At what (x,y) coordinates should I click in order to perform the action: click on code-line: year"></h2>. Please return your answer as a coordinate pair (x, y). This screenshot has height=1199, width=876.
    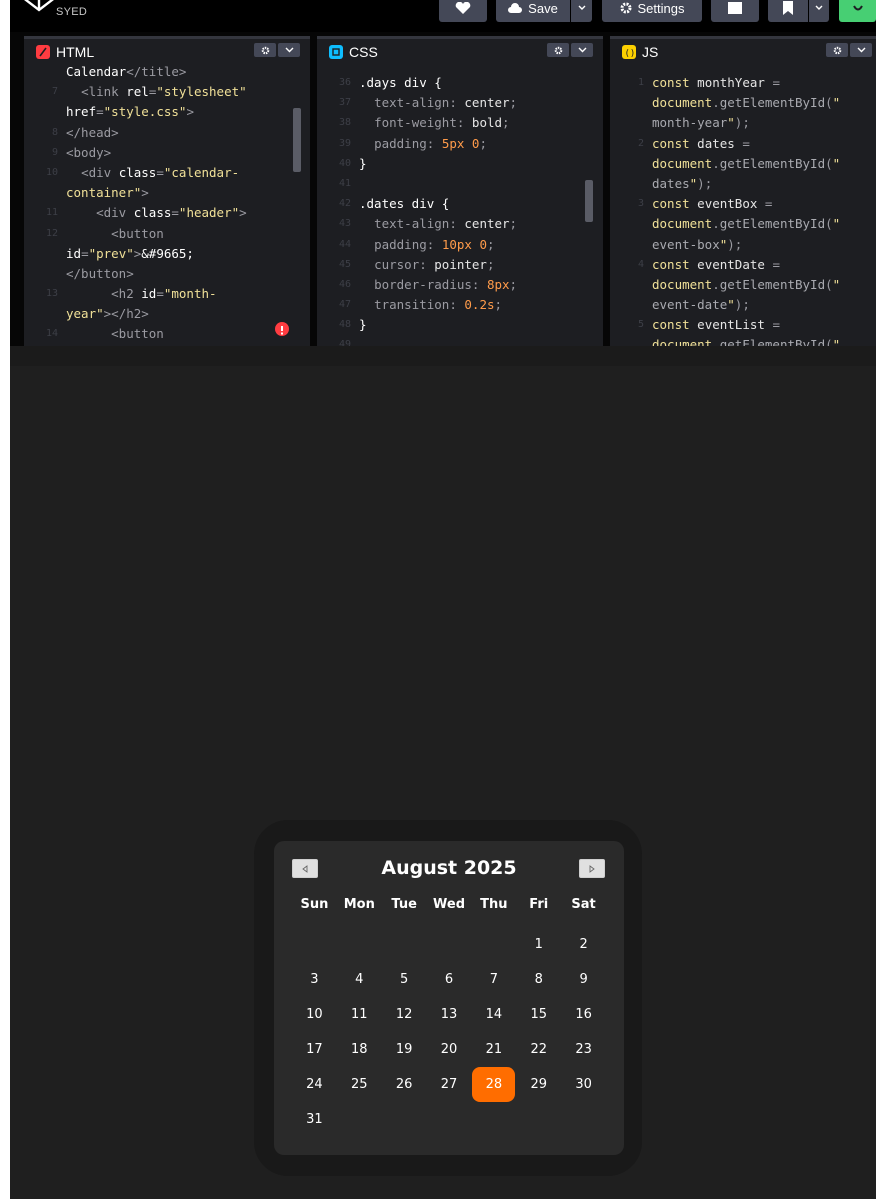
    Looking at the image, I should click on (167, 314).